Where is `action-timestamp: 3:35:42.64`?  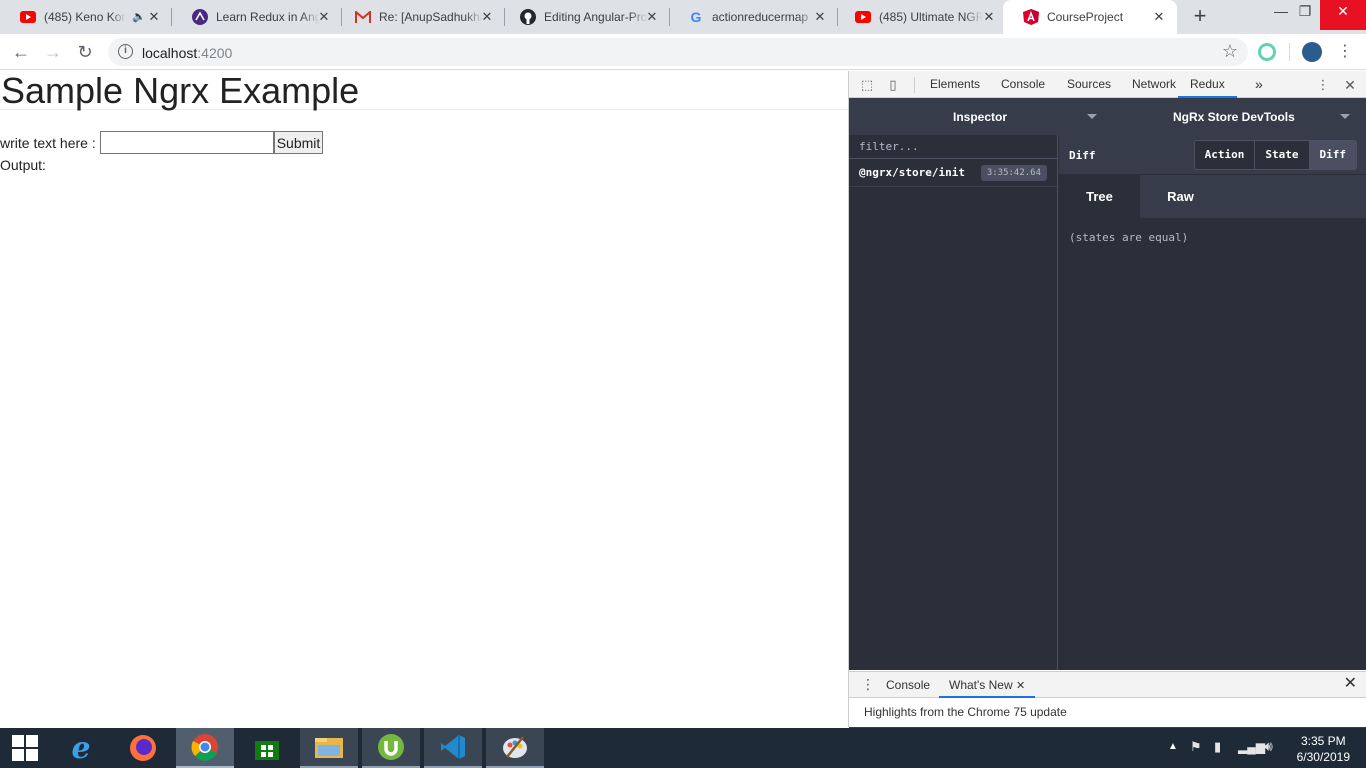
action-timestamp: 3:35:42.64 is located at coordinates (1013, 172).